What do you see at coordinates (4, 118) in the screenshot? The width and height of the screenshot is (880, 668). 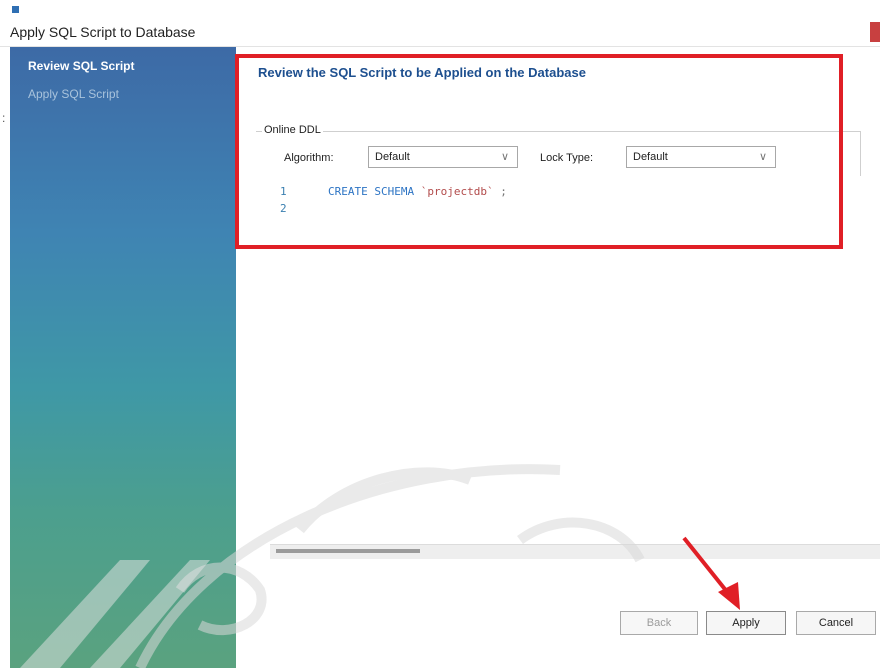 I see `edge-glyph: :` at bounding box center [4, 118].